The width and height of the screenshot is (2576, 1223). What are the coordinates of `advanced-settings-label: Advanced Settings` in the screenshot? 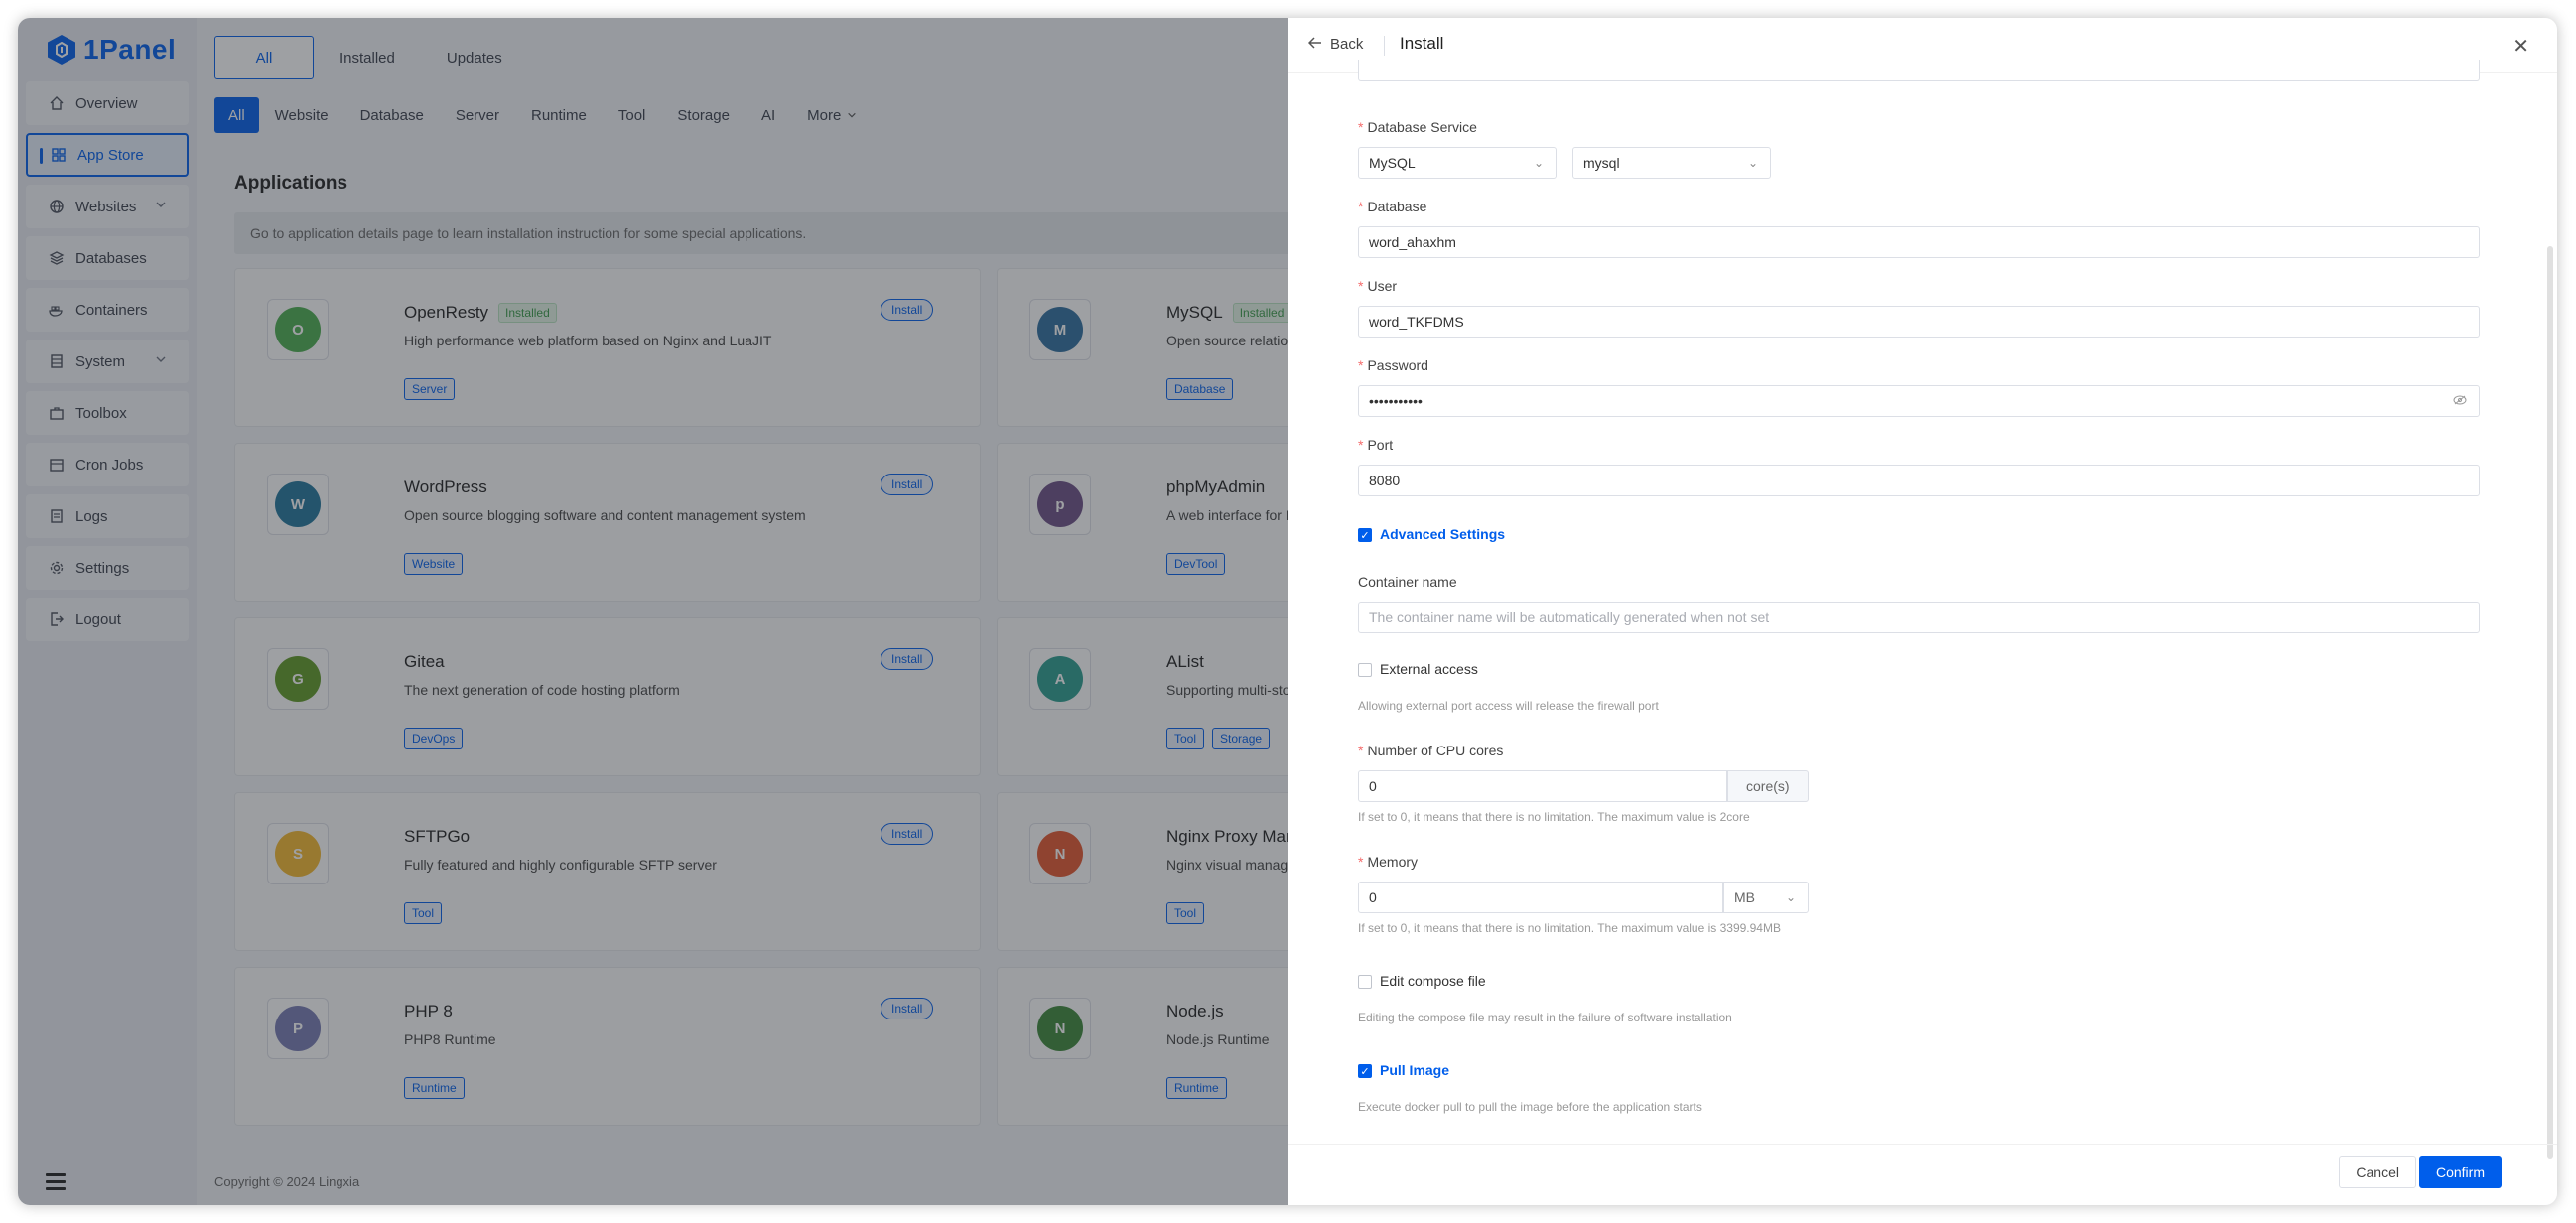 It's located at (1442, 534).